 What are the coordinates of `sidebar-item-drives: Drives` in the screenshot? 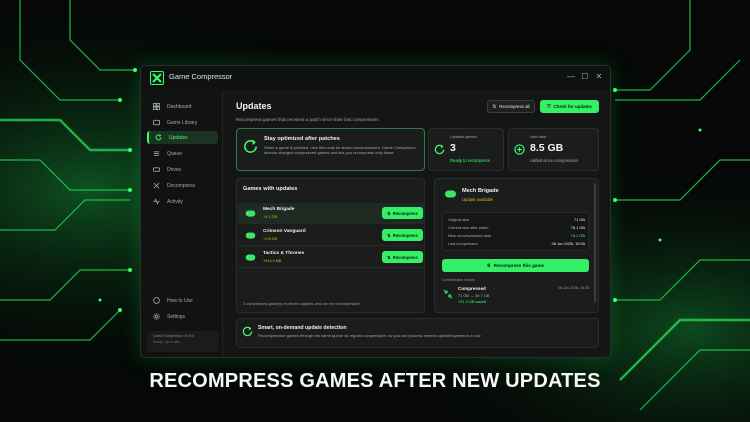 It's located at (182, 169).